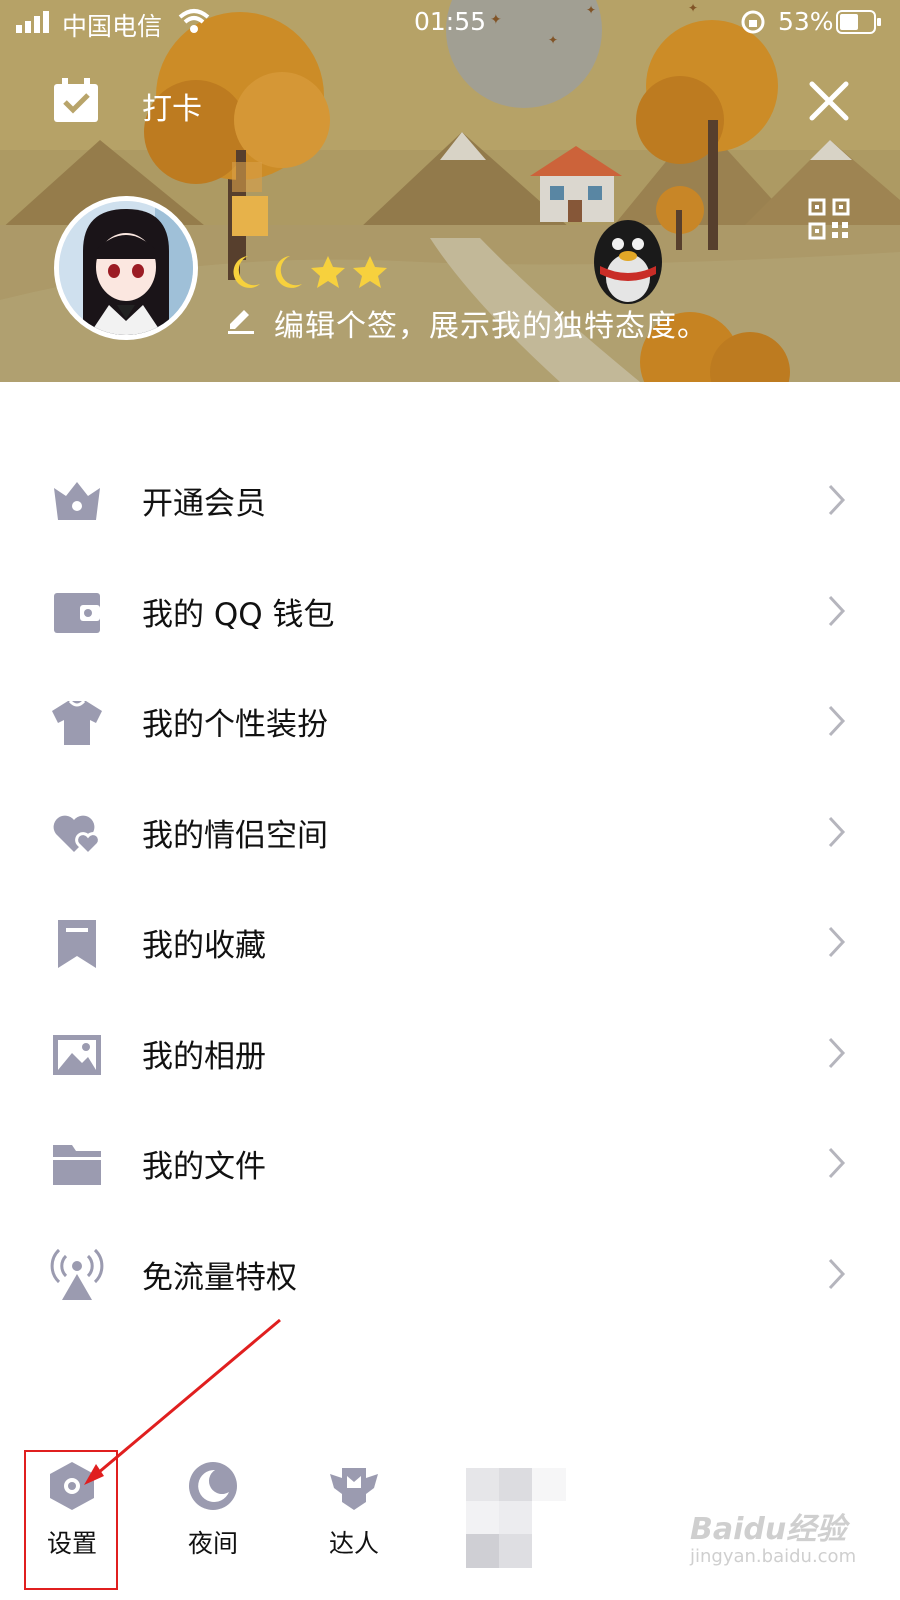  I want to click on expert-button: 达人, so click(354, 1501).